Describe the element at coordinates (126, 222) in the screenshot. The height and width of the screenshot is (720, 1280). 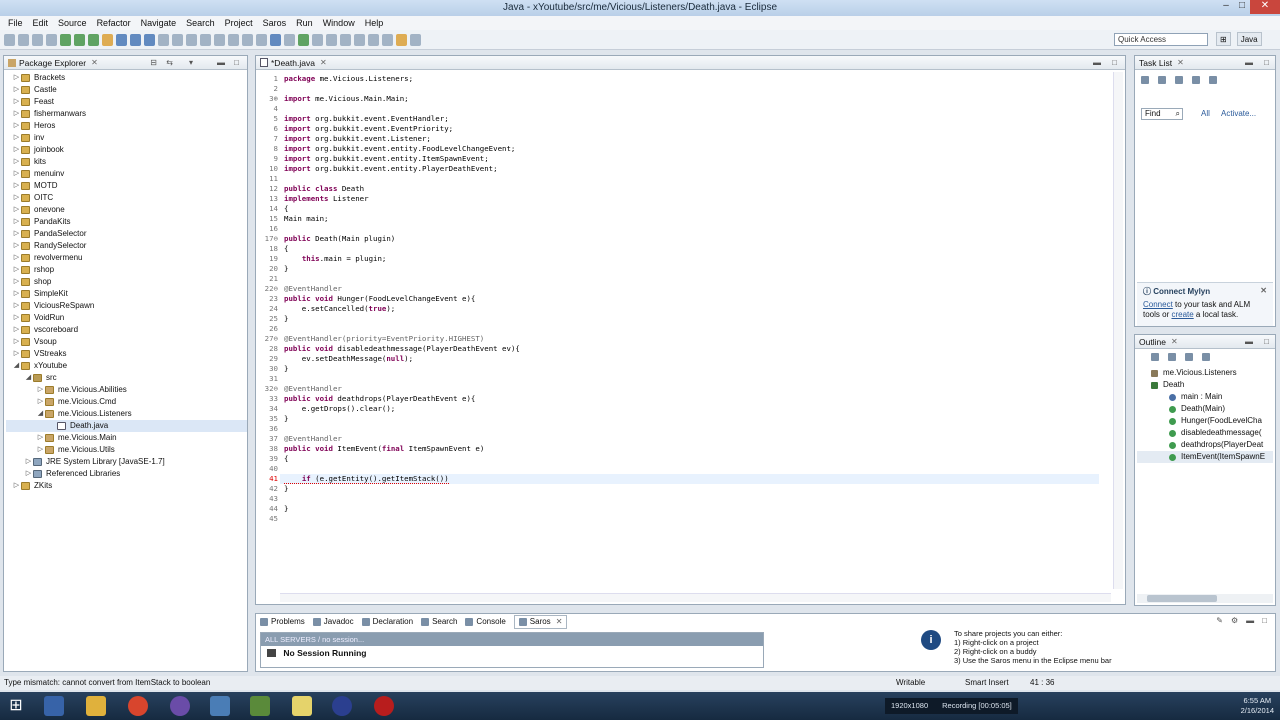
I see `tree-item: ▷ PandaKits` at that location.